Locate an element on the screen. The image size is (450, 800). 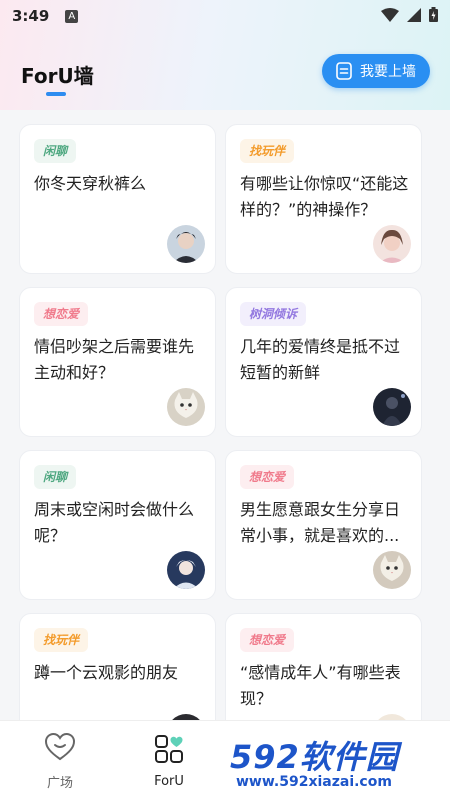
heart-outline-icon is located at coordinates (60, 749).